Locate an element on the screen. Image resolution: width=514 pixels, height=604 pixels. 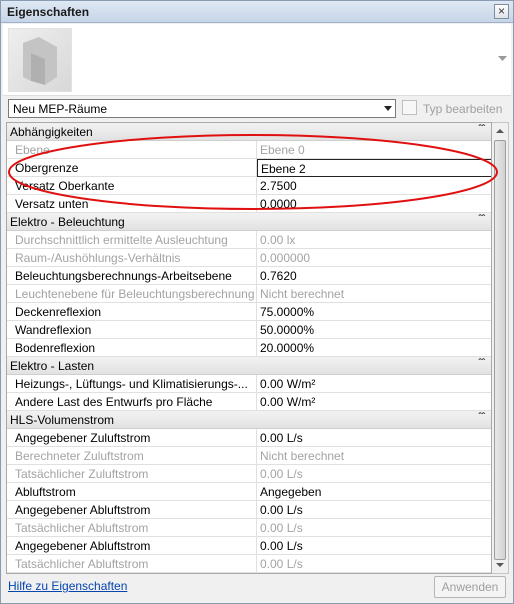
property-row: Raum-/Aushöhlungs-Verhältnis 0.000000 is located at coordinates (249, 258).